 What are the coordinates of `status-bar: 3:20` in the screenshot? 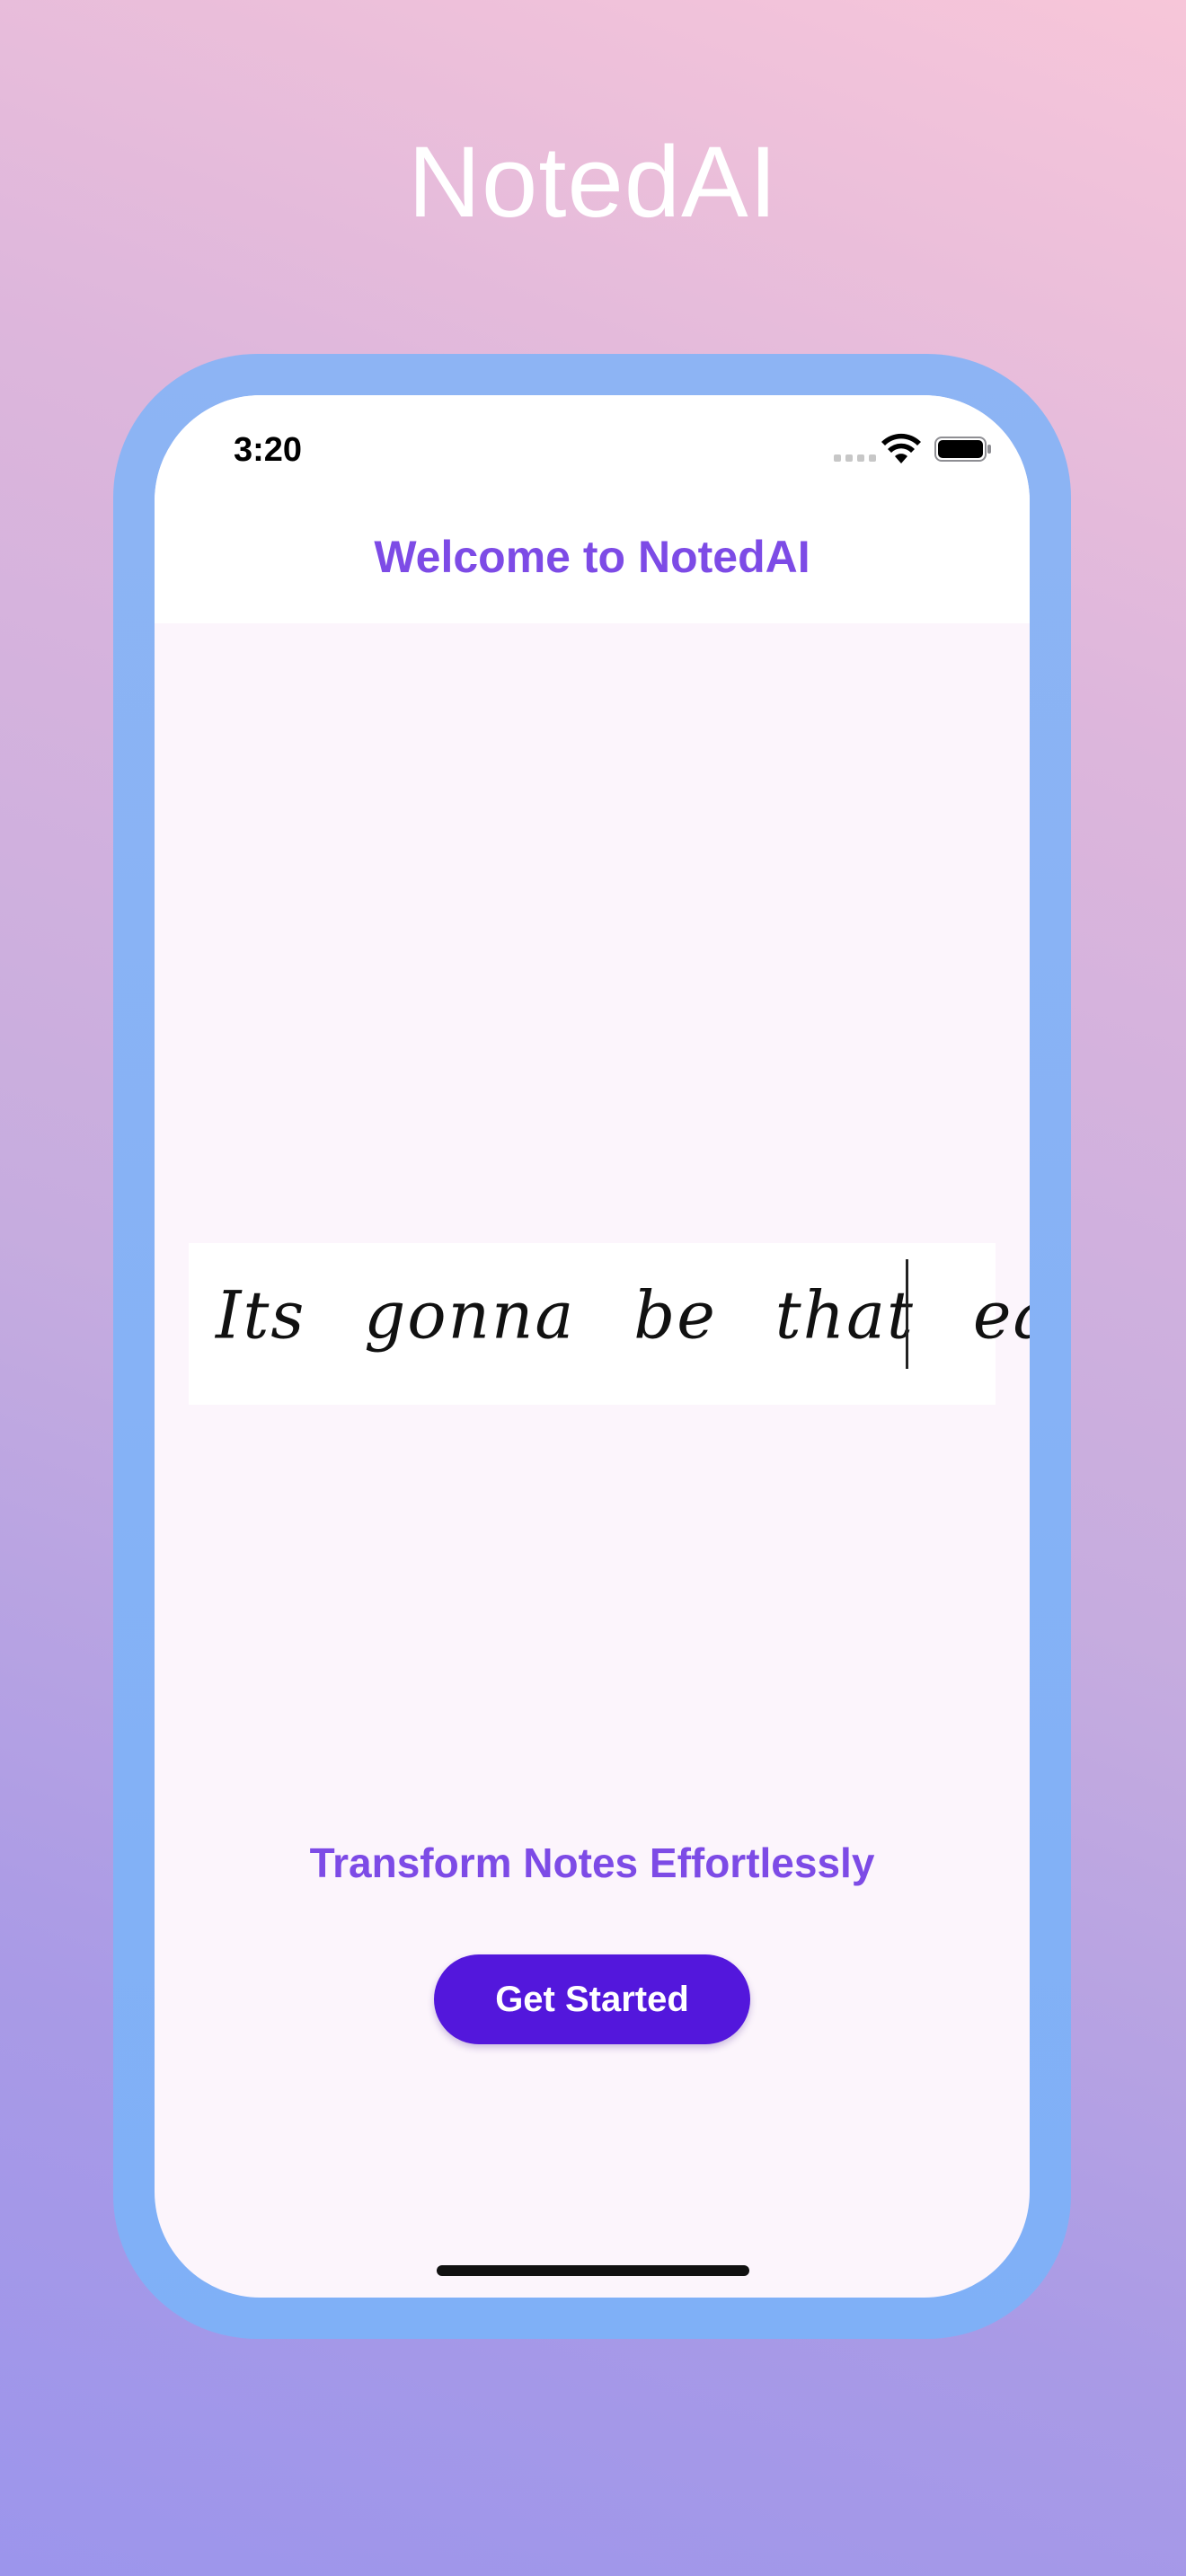 It's located at (592, 449).